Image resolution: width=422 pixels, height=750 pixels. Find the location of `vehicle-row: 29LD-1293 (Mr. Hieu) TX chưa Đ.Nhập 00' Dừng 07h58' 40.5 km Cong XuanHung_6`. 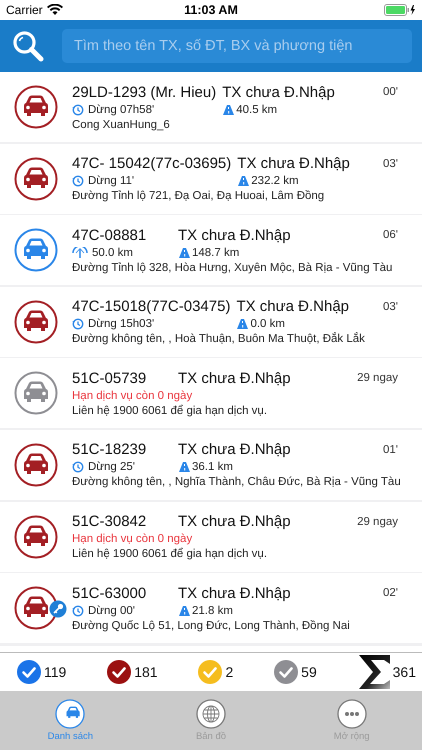

vehicle-row: 29LD-1293 (Mr. Hieu) TX chưa Đ.Nhập 00' Dừng 07h58' 40.5 km Cong XuanHung_6 is located at coordinates (211, 107).